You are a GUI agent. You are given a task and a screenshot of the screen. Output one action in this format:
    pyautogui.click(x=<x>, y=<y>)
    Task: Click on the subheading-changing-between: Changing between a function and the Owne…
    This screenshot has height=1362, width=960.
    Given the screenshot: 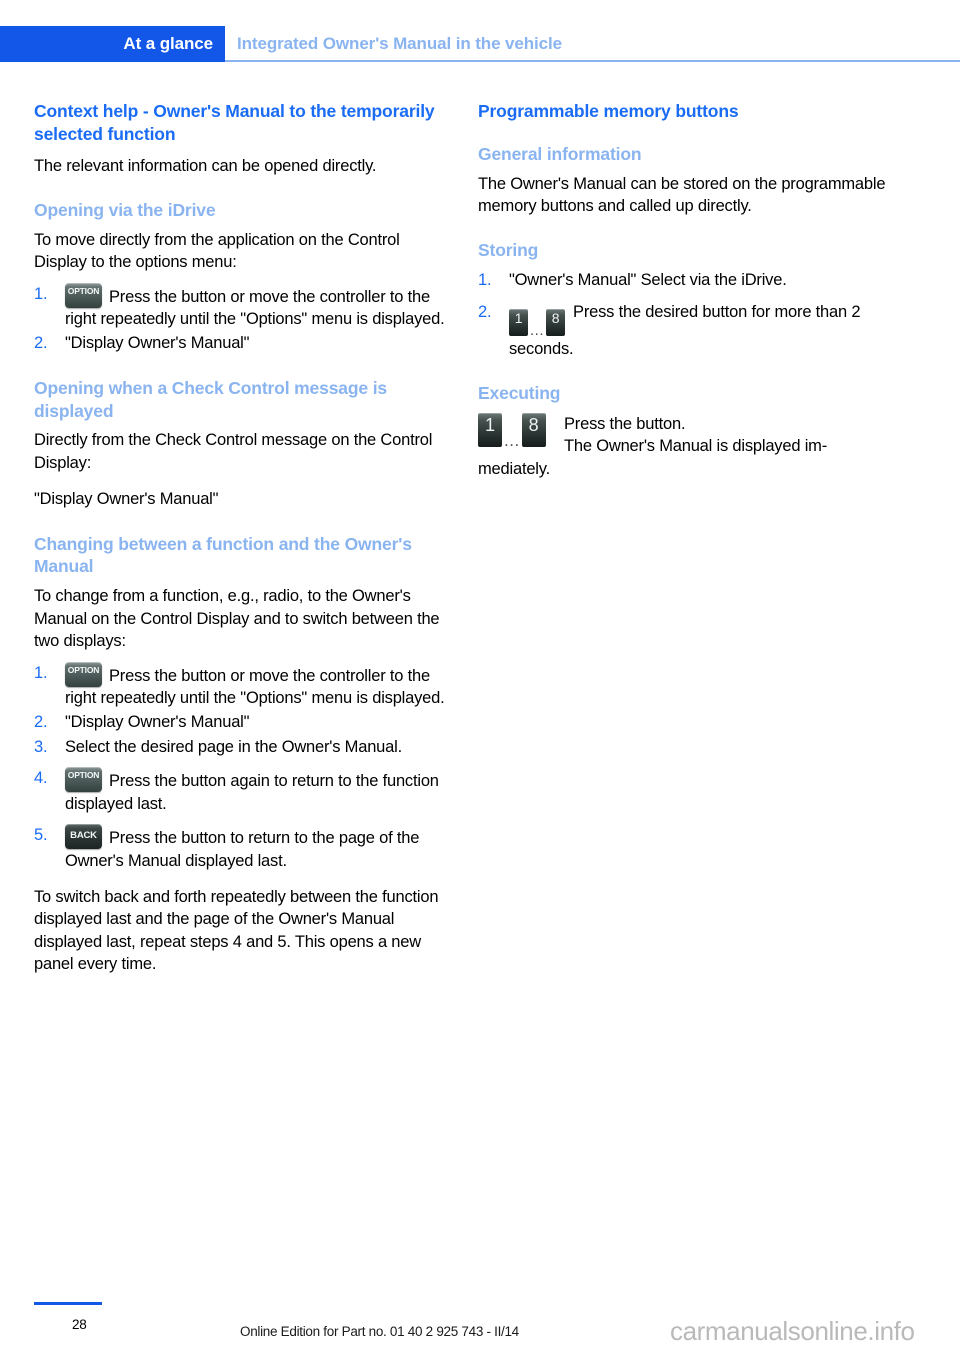 What is the action you would take?
    pyautogui.click(x=223, y=555)
    